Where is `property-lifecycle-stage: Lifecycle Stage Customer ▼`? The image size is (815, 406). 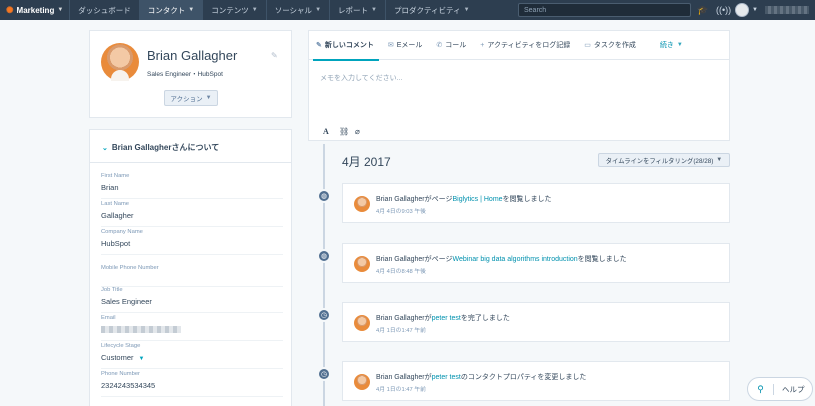 property-lifecycle-stage: Lifecycle Stage Customer ▼ is located at coordinates (192, 356).